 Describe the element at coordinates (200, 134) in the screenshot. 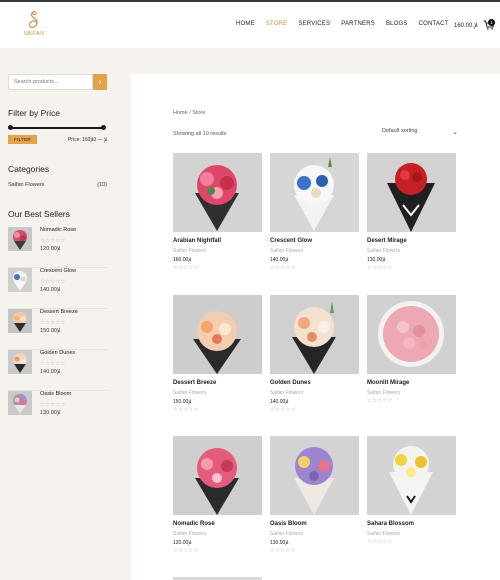

I see `result-count: Showing all 10 results` at that location.